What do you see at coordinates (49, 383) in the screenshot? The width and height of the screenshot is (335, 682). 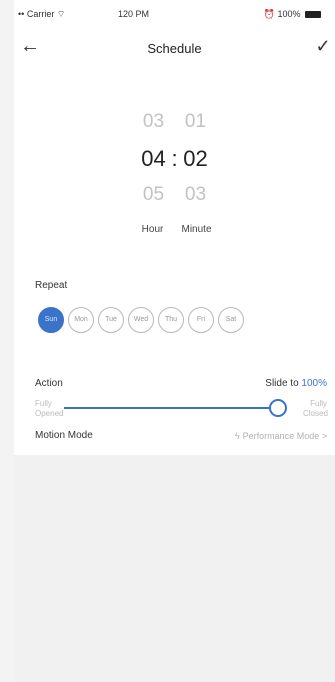 I see `action-label: Action` at bounding box center [49, 383].